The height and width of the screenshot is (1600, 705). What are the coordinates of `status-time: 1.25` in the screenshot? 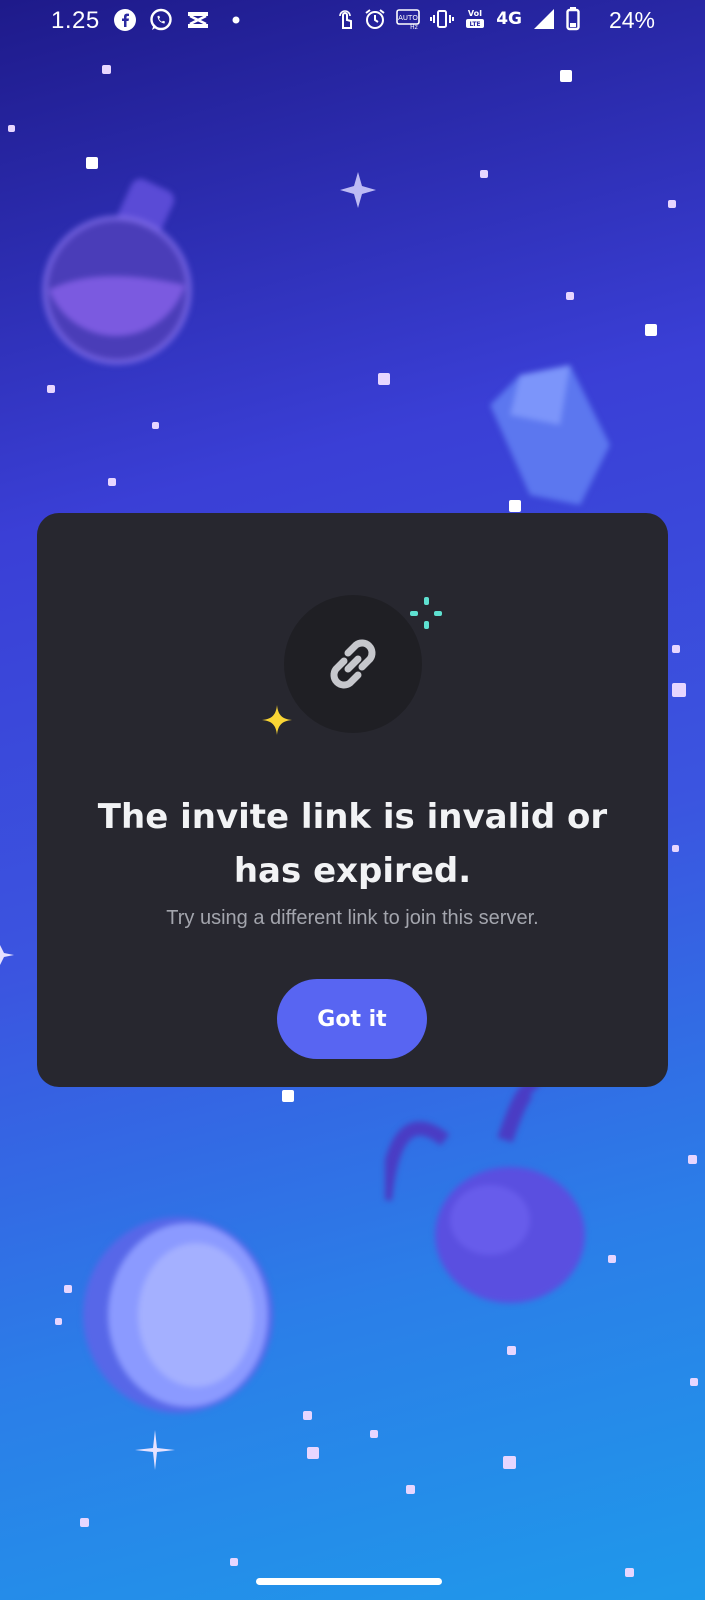 It's located at (75, 20).